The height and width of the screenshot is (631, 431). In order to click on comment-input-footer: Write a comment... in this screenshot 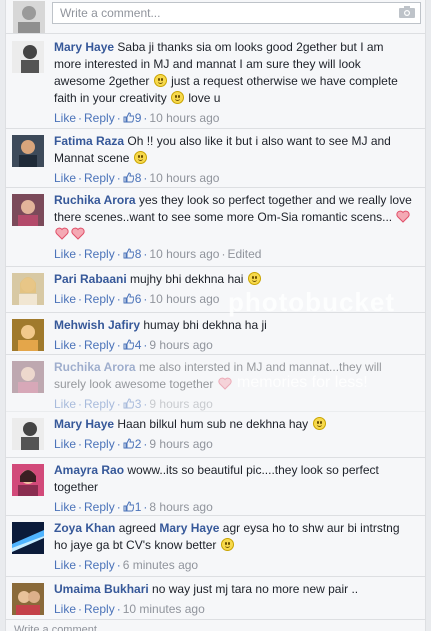, I will do `click(215, 625)`.